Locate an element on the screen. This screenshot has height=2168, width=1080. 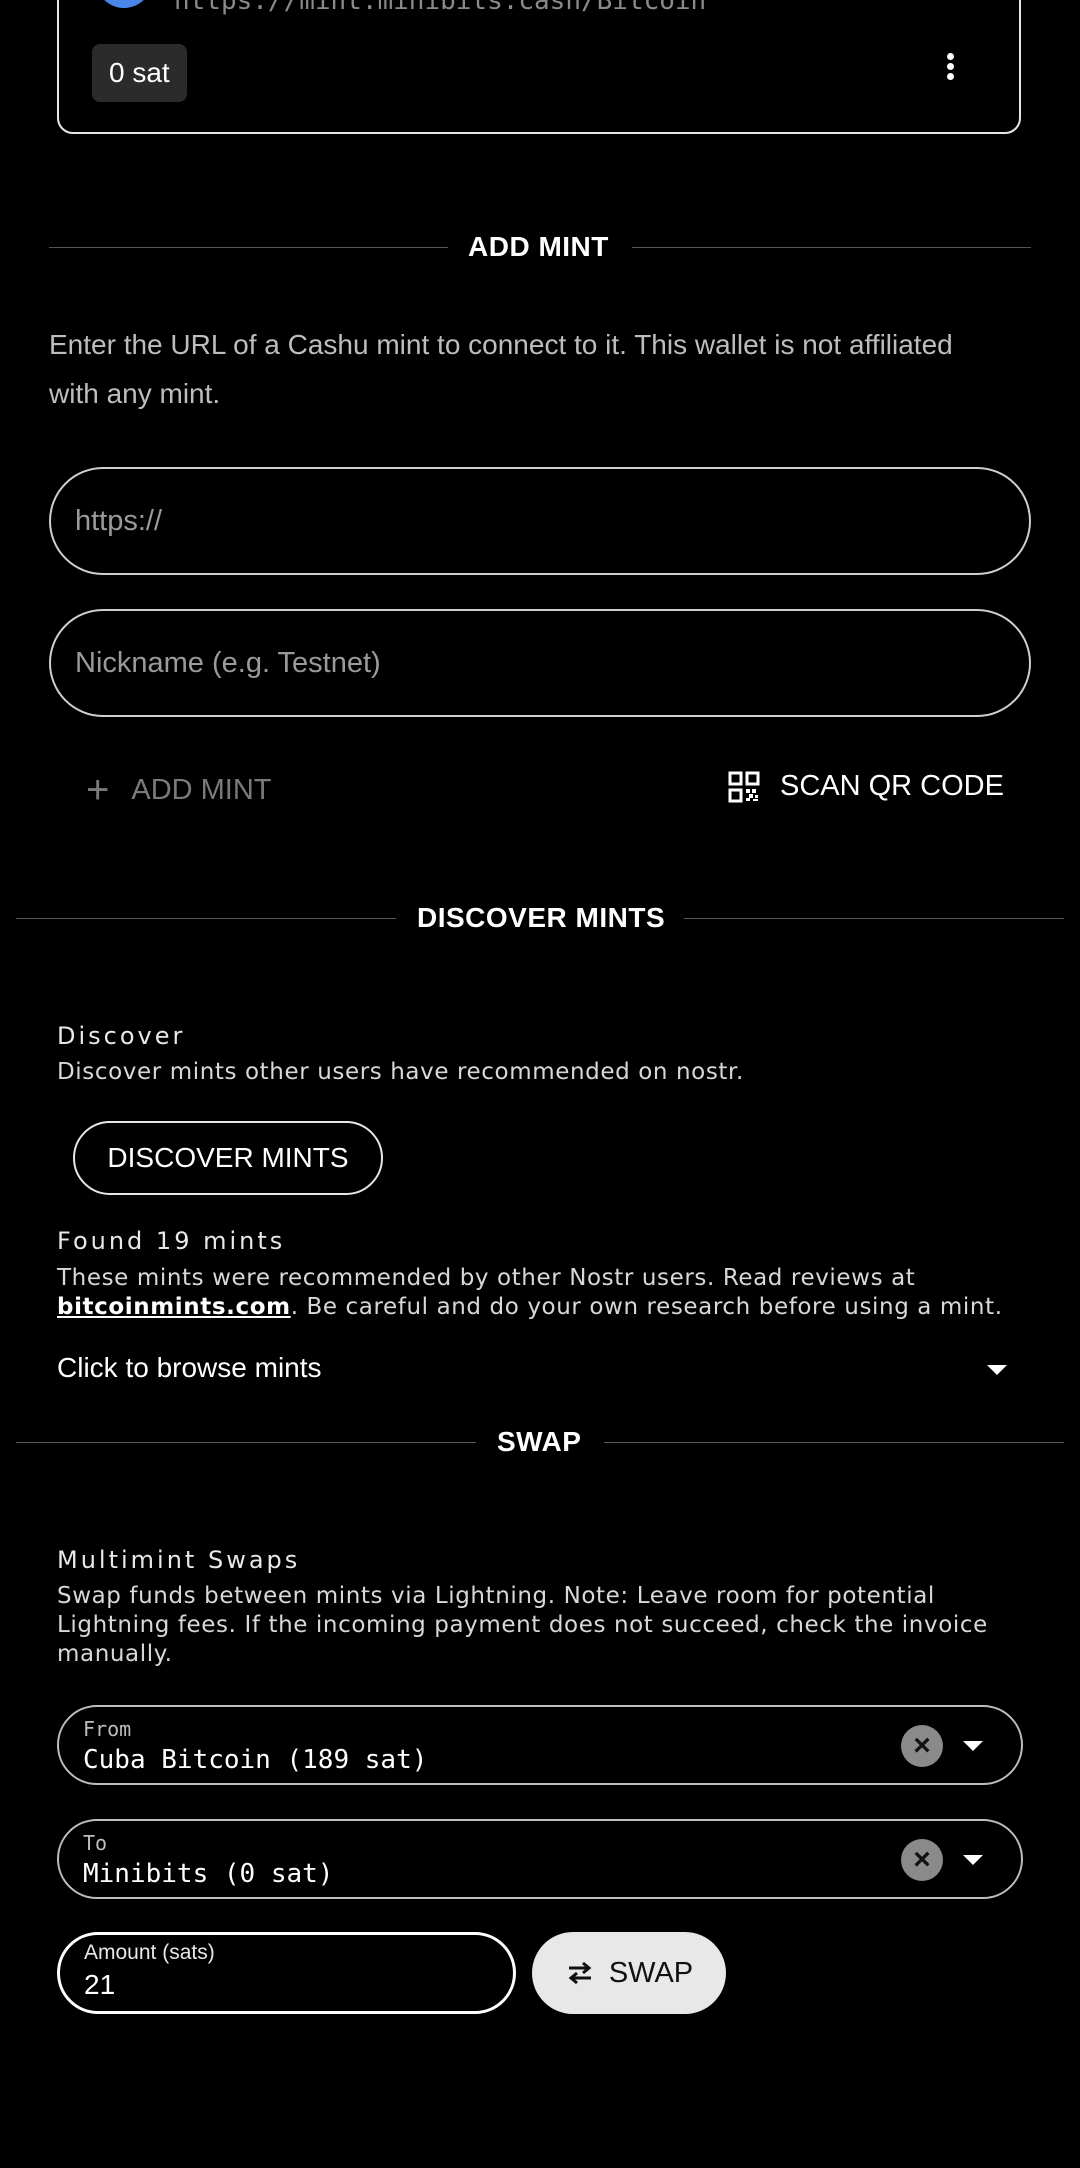
discover-heading: Discover is located at coordinates (121, 1036).